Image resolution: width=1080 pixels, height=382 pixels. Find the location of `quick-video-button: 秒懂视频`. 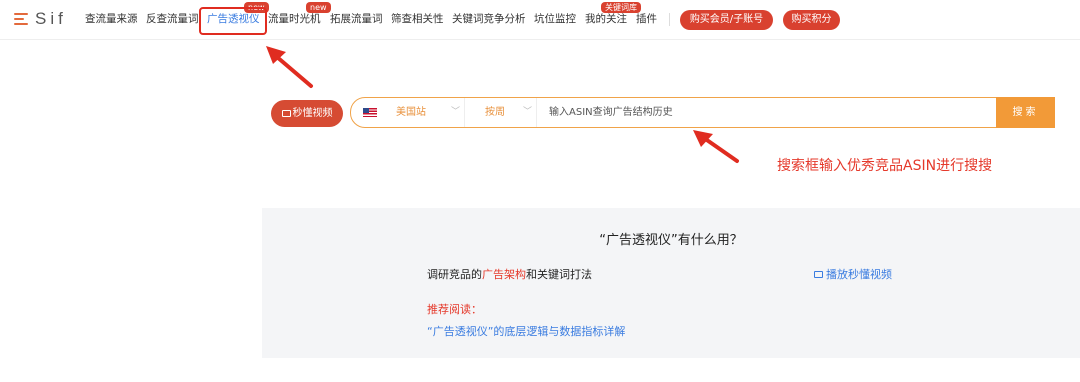

quick-video-button: 秒懂视频 is located at coordinates (307, 113).